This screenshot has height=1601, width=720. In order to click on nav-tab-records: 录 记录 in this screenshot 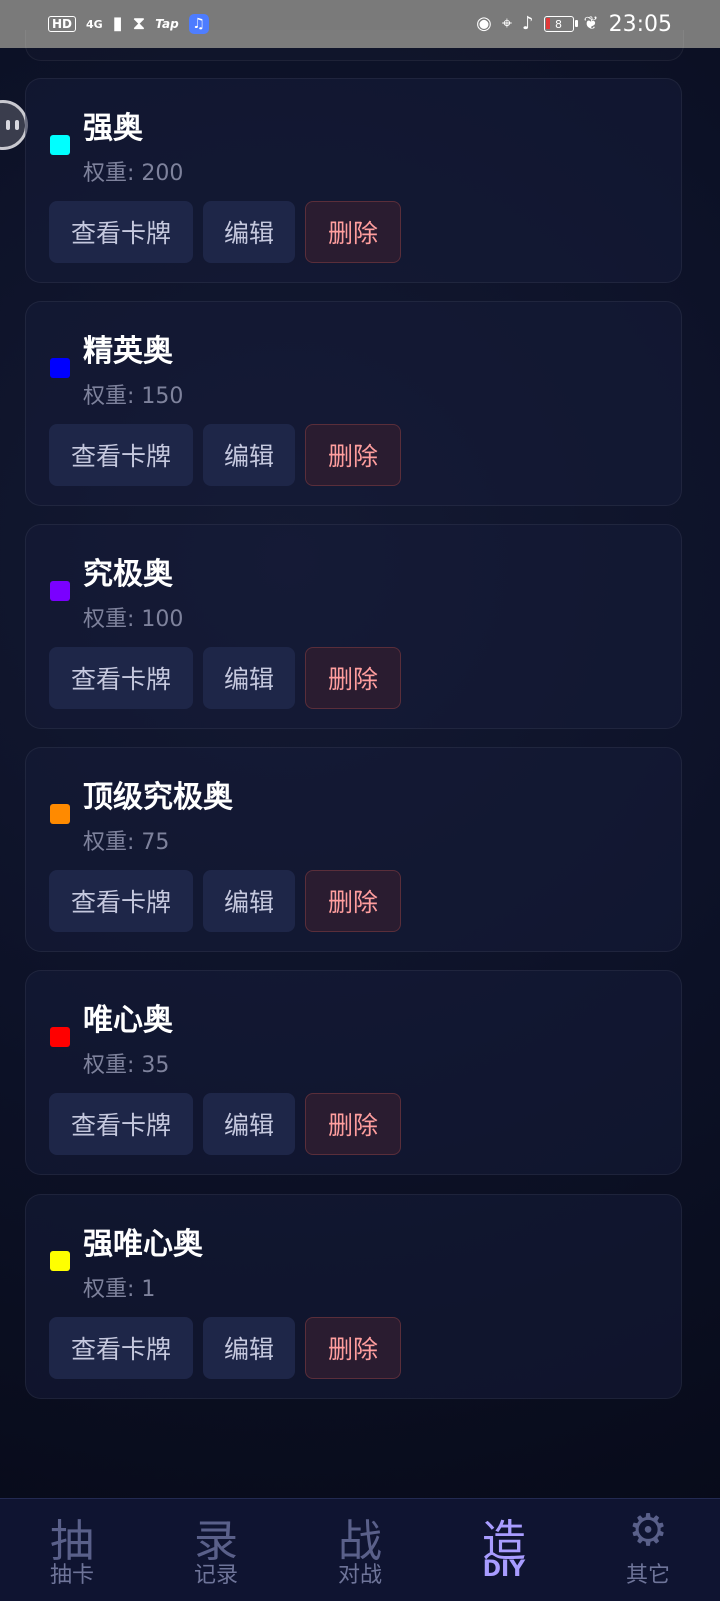, I will do `click(216, 1550)`.